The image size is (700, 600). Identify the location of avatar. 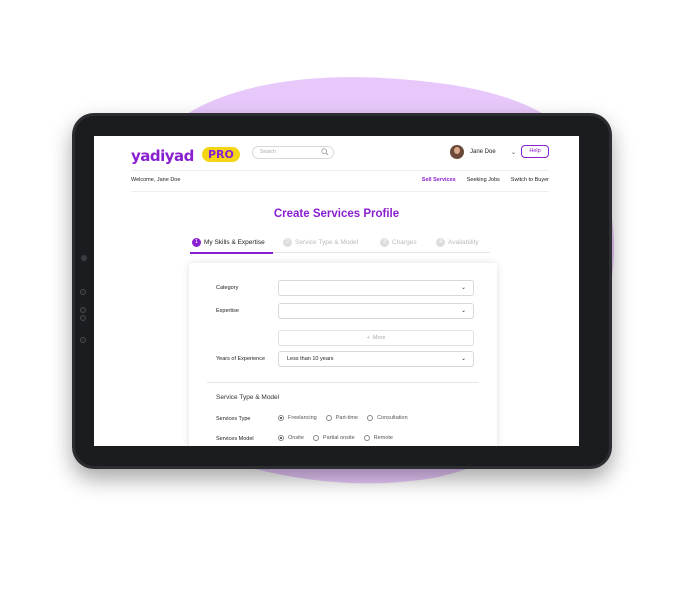
(457, 152).